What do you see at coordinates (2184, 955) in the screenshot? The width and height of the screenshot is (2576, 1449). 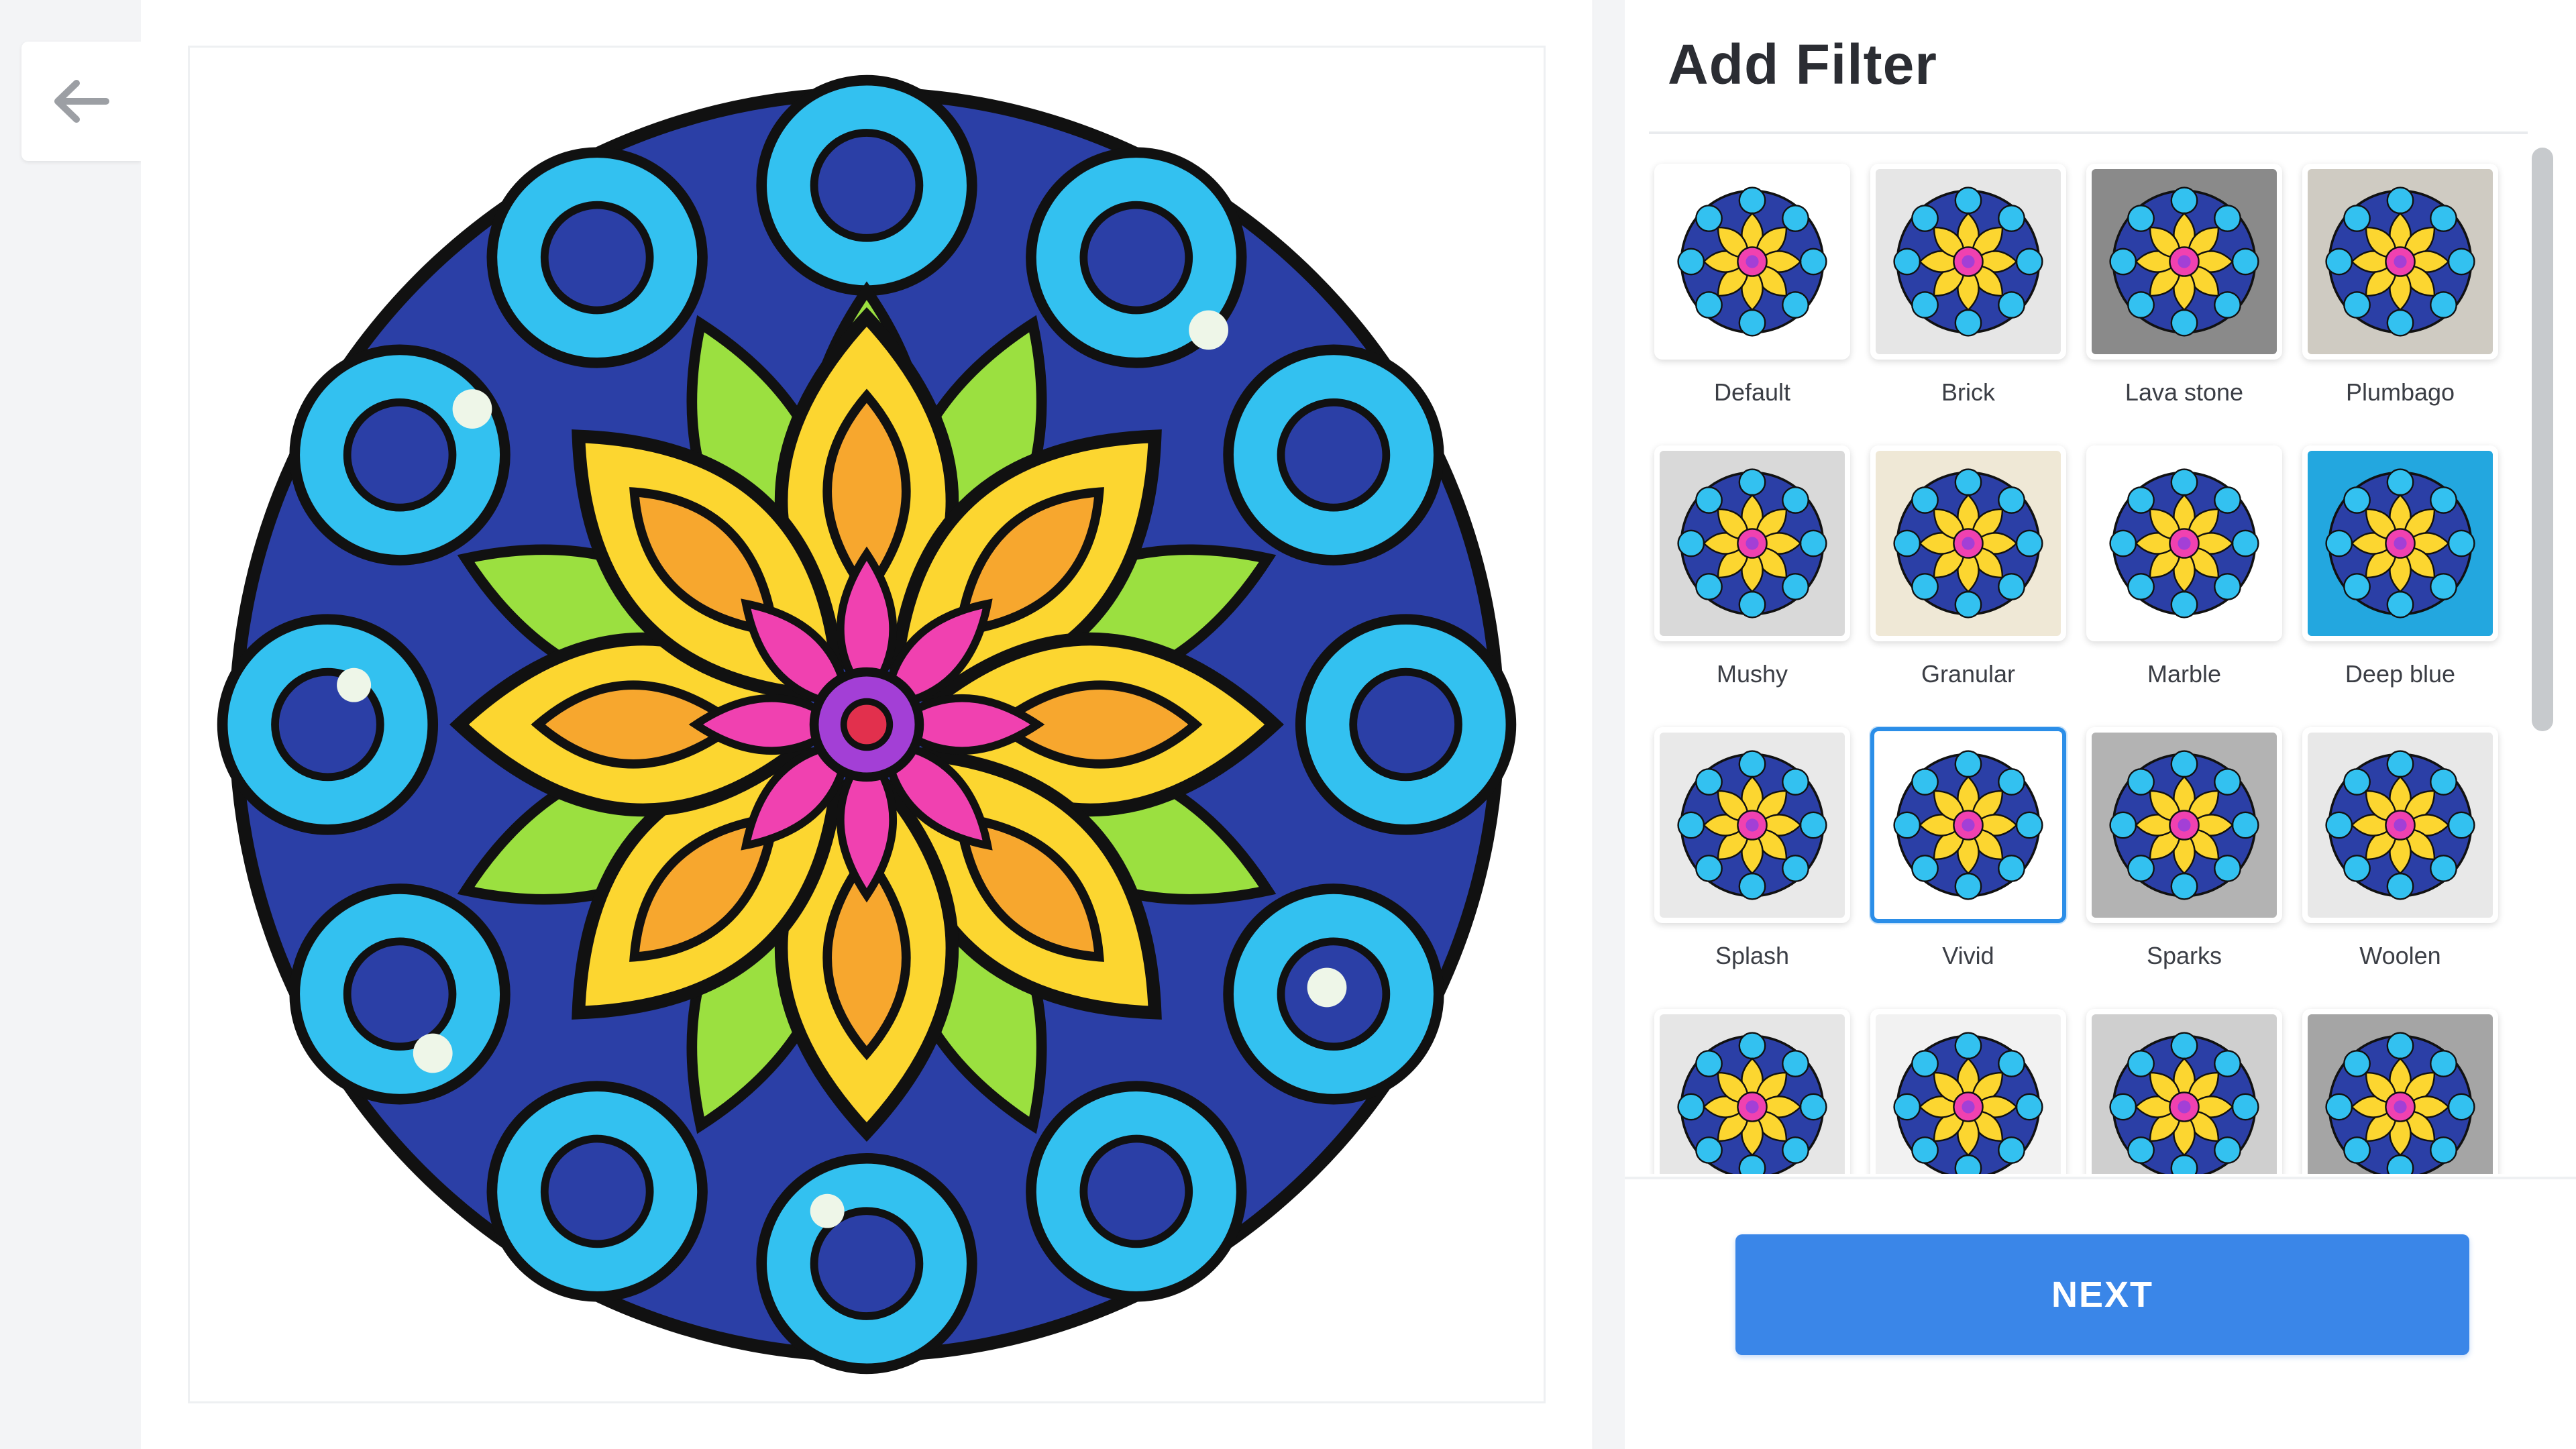 I see `filter-label: Sparks` at bounding box center [2184, 955].